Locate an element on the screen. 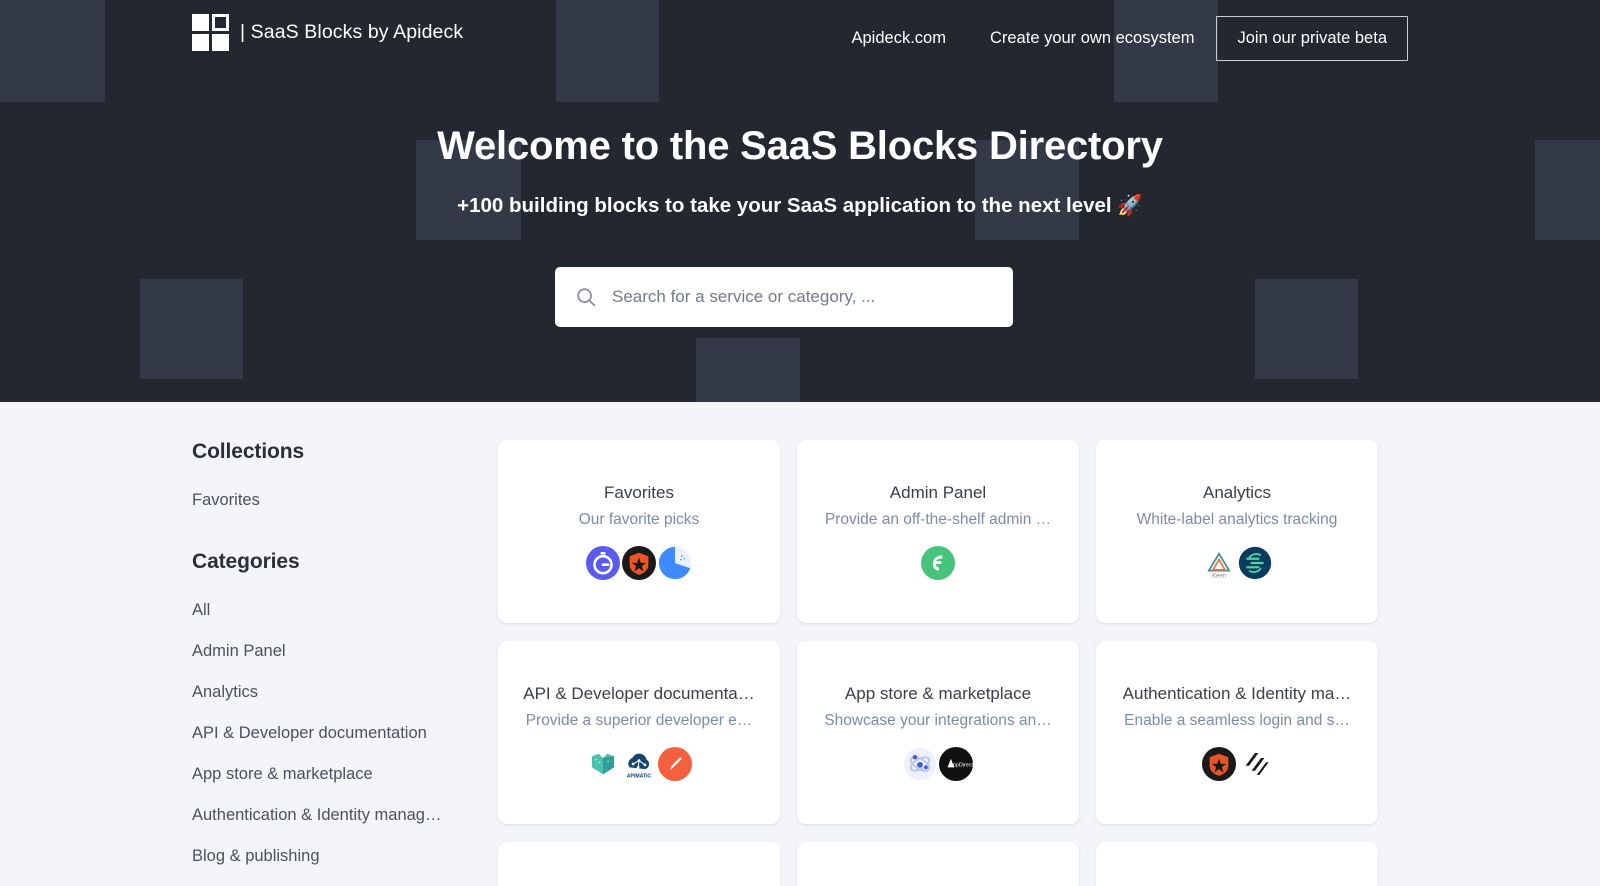  card-subtitle: Our favorite picks is located at coordinates (639, 519).